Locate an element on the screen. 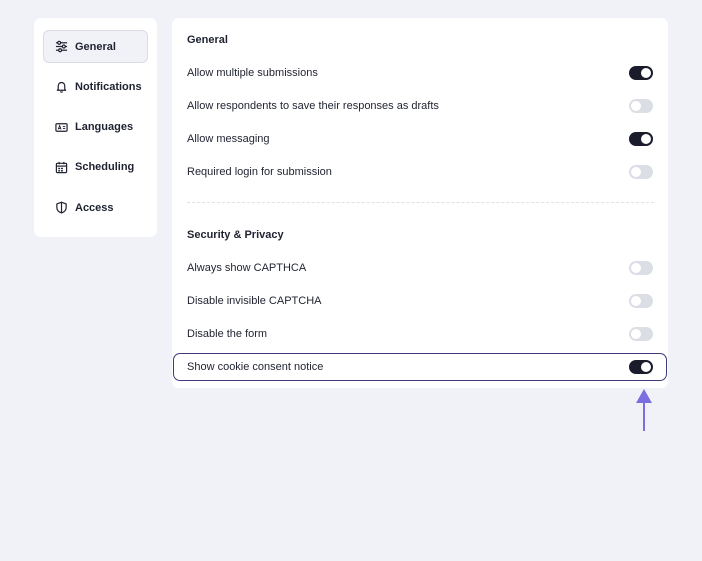 This screenshot has height=561, width=702. setting-row-required-login: Required login for submission is located at coordinates (420, 172).